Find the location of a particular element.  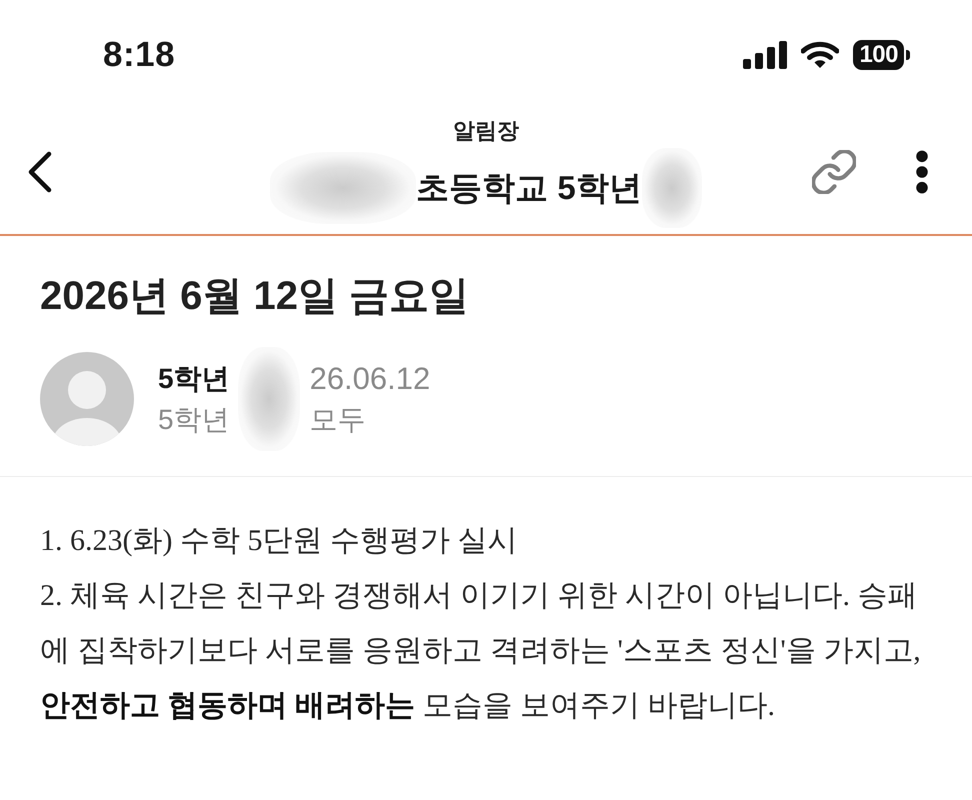

notice-paragraph: 1. 6.23(화) 수학 5단원 수행평가 실시 is located at coordinates (279, 541).